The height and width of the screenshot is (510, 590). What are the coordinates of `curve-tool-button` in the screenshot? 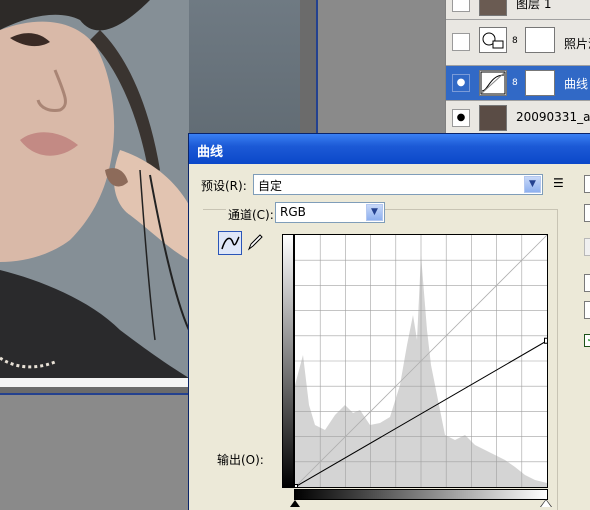 It's located at (230, 243).